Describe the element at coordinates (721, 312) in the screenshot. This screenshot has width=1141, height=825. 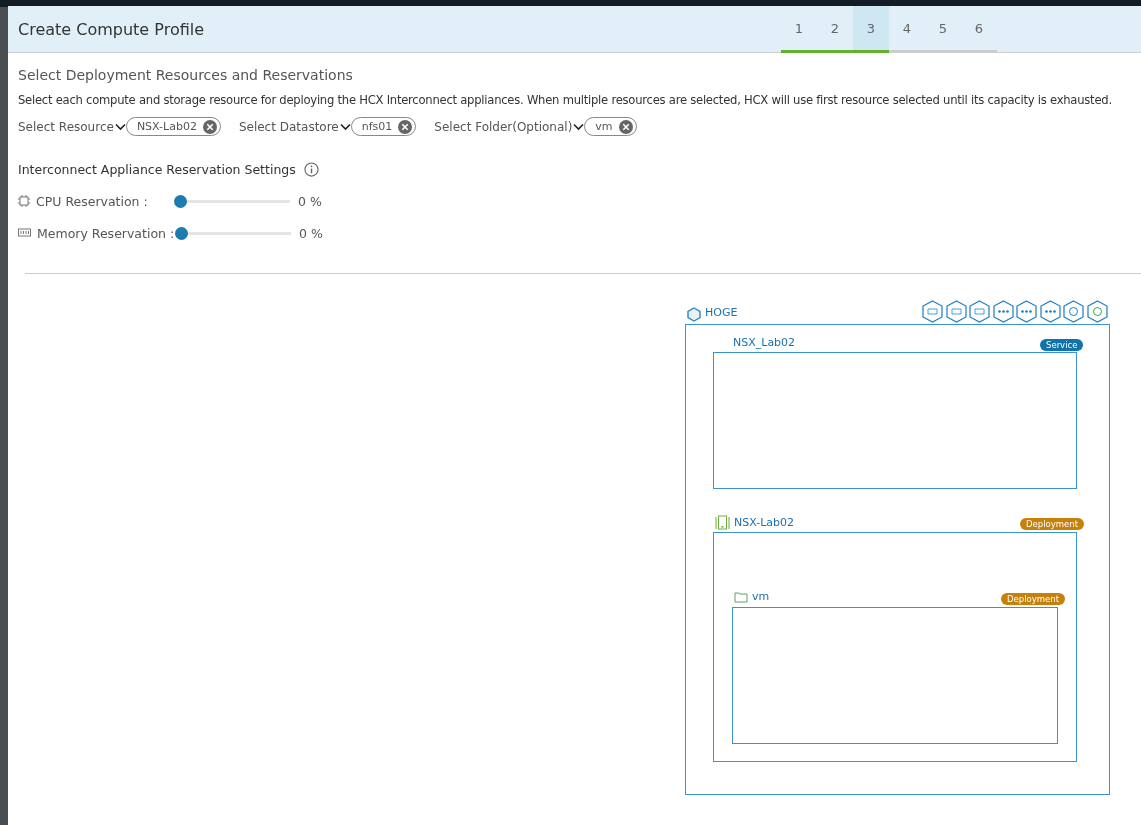
I see `site-name: HOGE` at that location.